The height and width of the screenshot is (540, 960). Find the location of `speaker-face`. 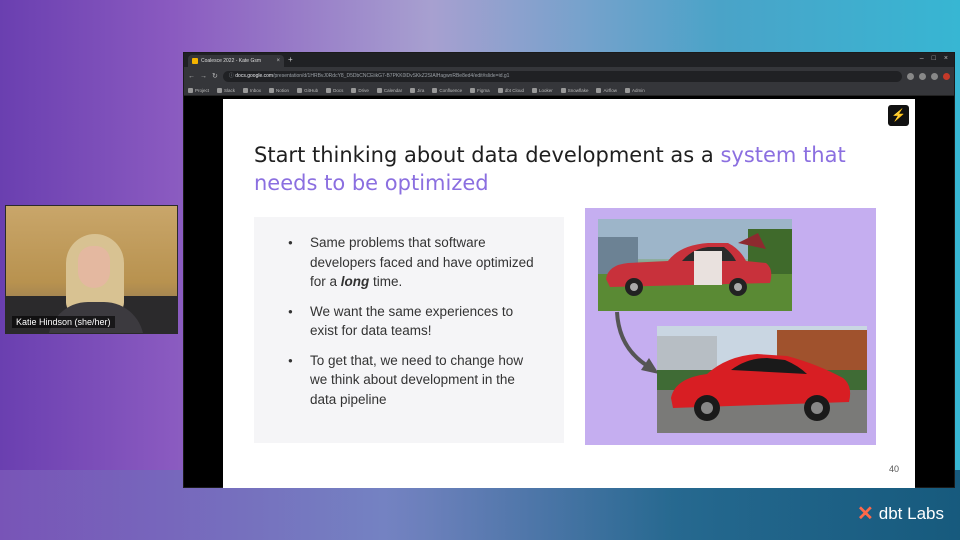

speaker-face is located at coordinates (94, 267).